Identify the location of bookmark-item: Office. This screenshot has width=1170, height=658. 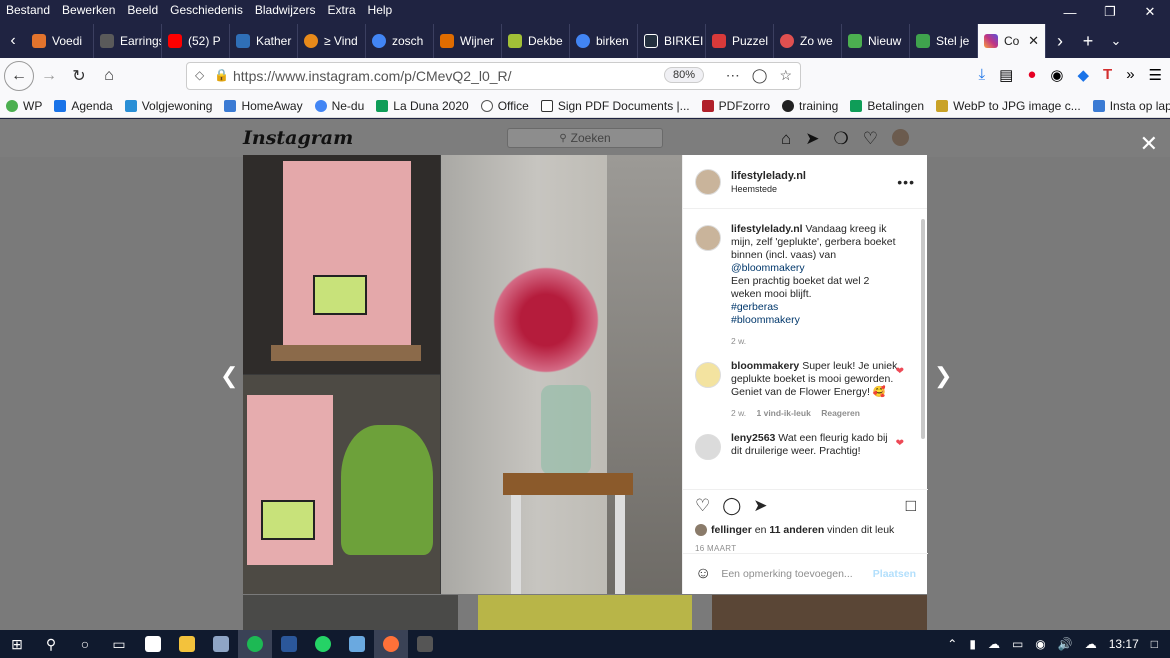
(505, 106).